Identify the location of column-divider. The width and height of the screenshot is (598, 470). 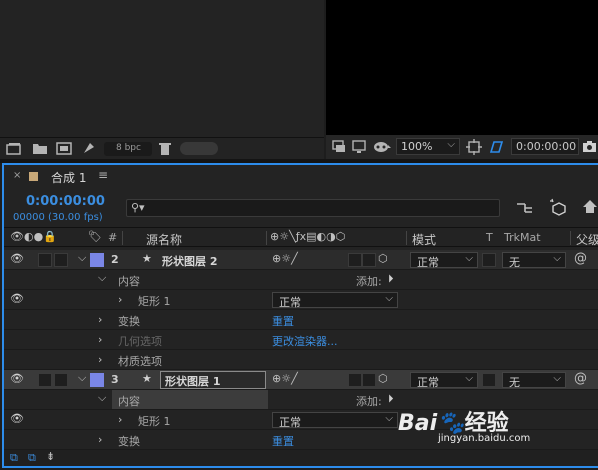
(406, 238).